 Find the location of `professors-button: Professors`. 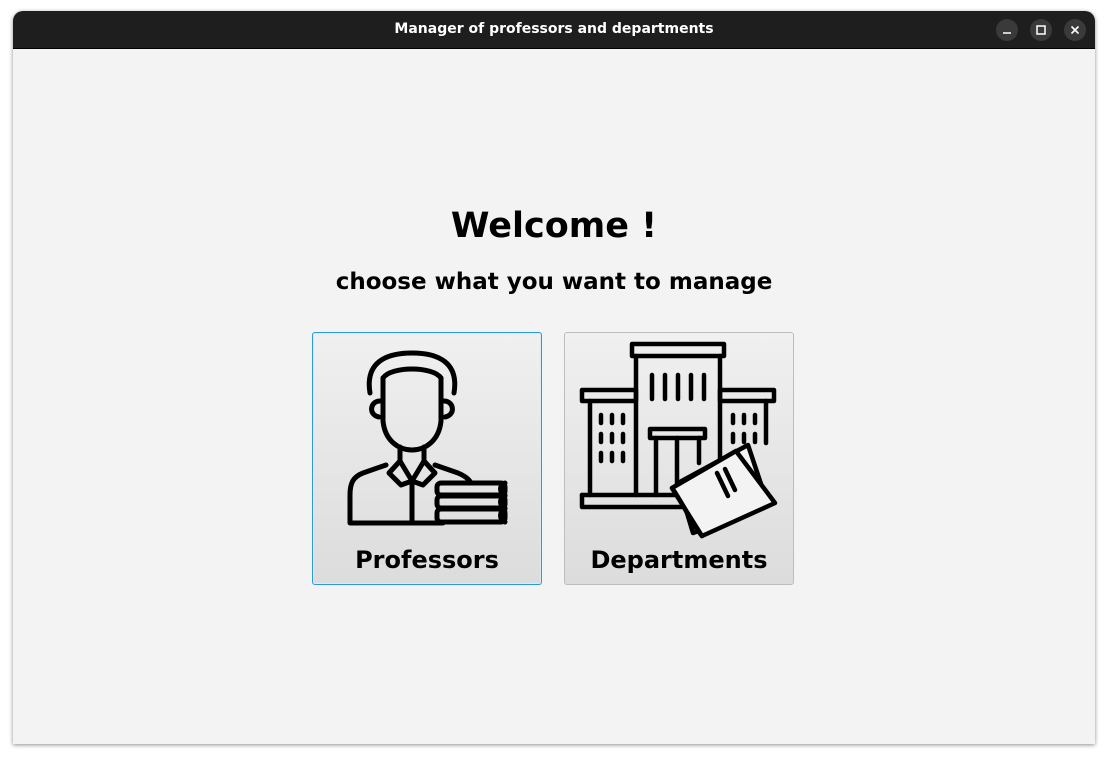

professors-button: Professors is located at coordinates (427, 458).